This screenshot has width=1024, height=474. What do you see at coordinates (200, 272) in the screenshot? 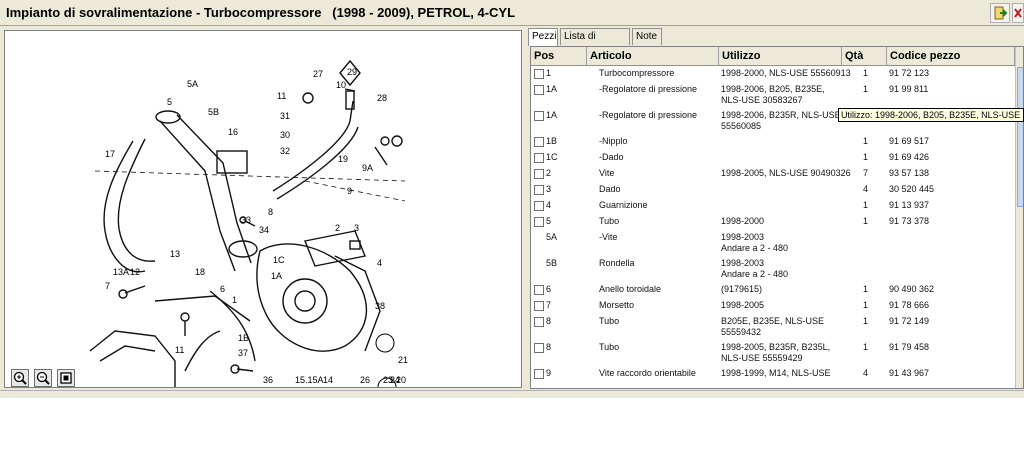
I see `callout-label: 18` at bounding box center [200, 272].